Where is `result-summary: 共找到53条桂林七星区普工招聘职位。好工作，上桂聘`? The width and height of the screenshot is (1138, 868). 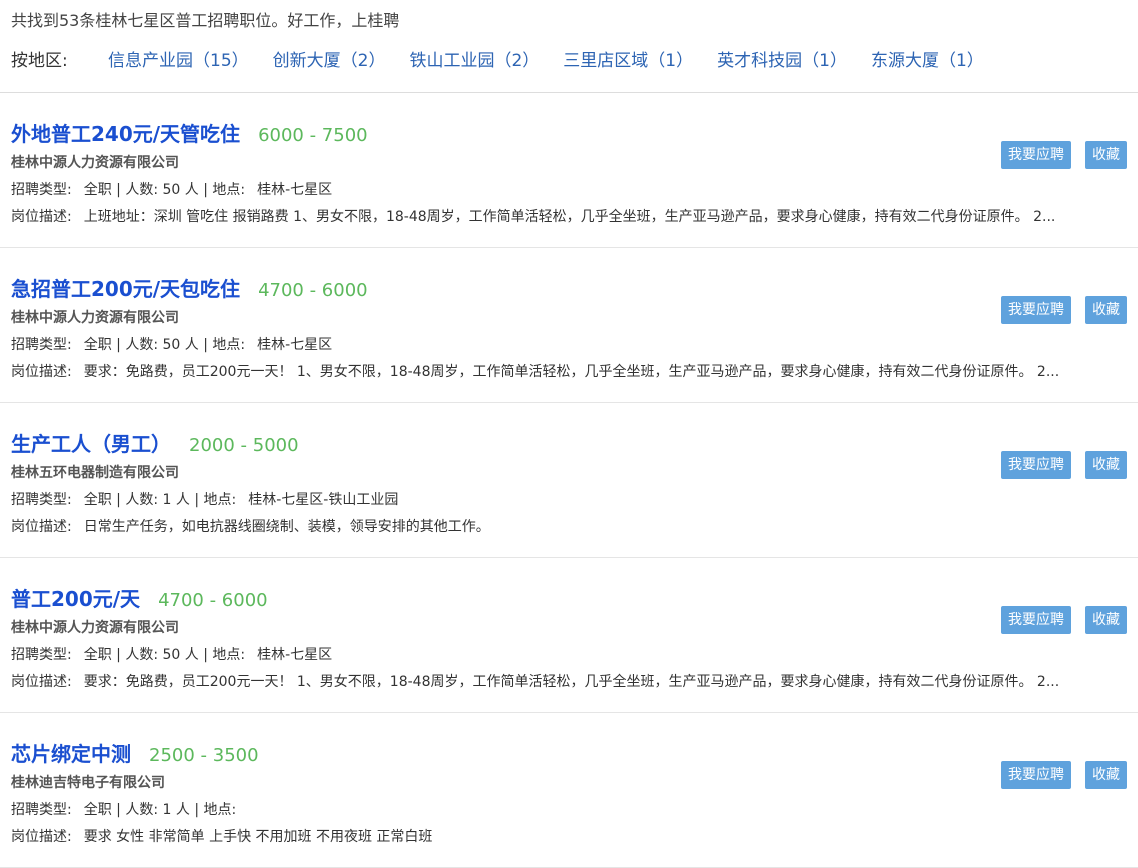
result-summary: 共找到53条桂林七星区普工招聘职位。好工作，上桂聘 is located at coordinates (205, 20).